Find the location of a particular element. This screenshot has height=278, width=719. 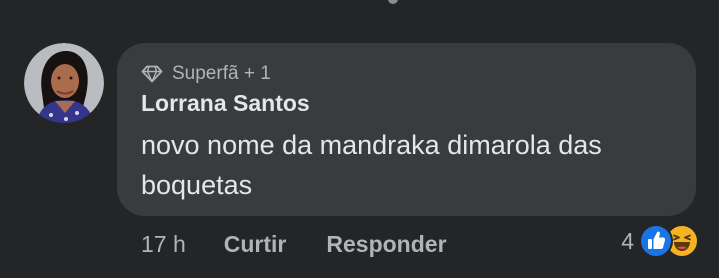

top-fan-badge: Superfã + 1 is located at coordinates (206, 74).